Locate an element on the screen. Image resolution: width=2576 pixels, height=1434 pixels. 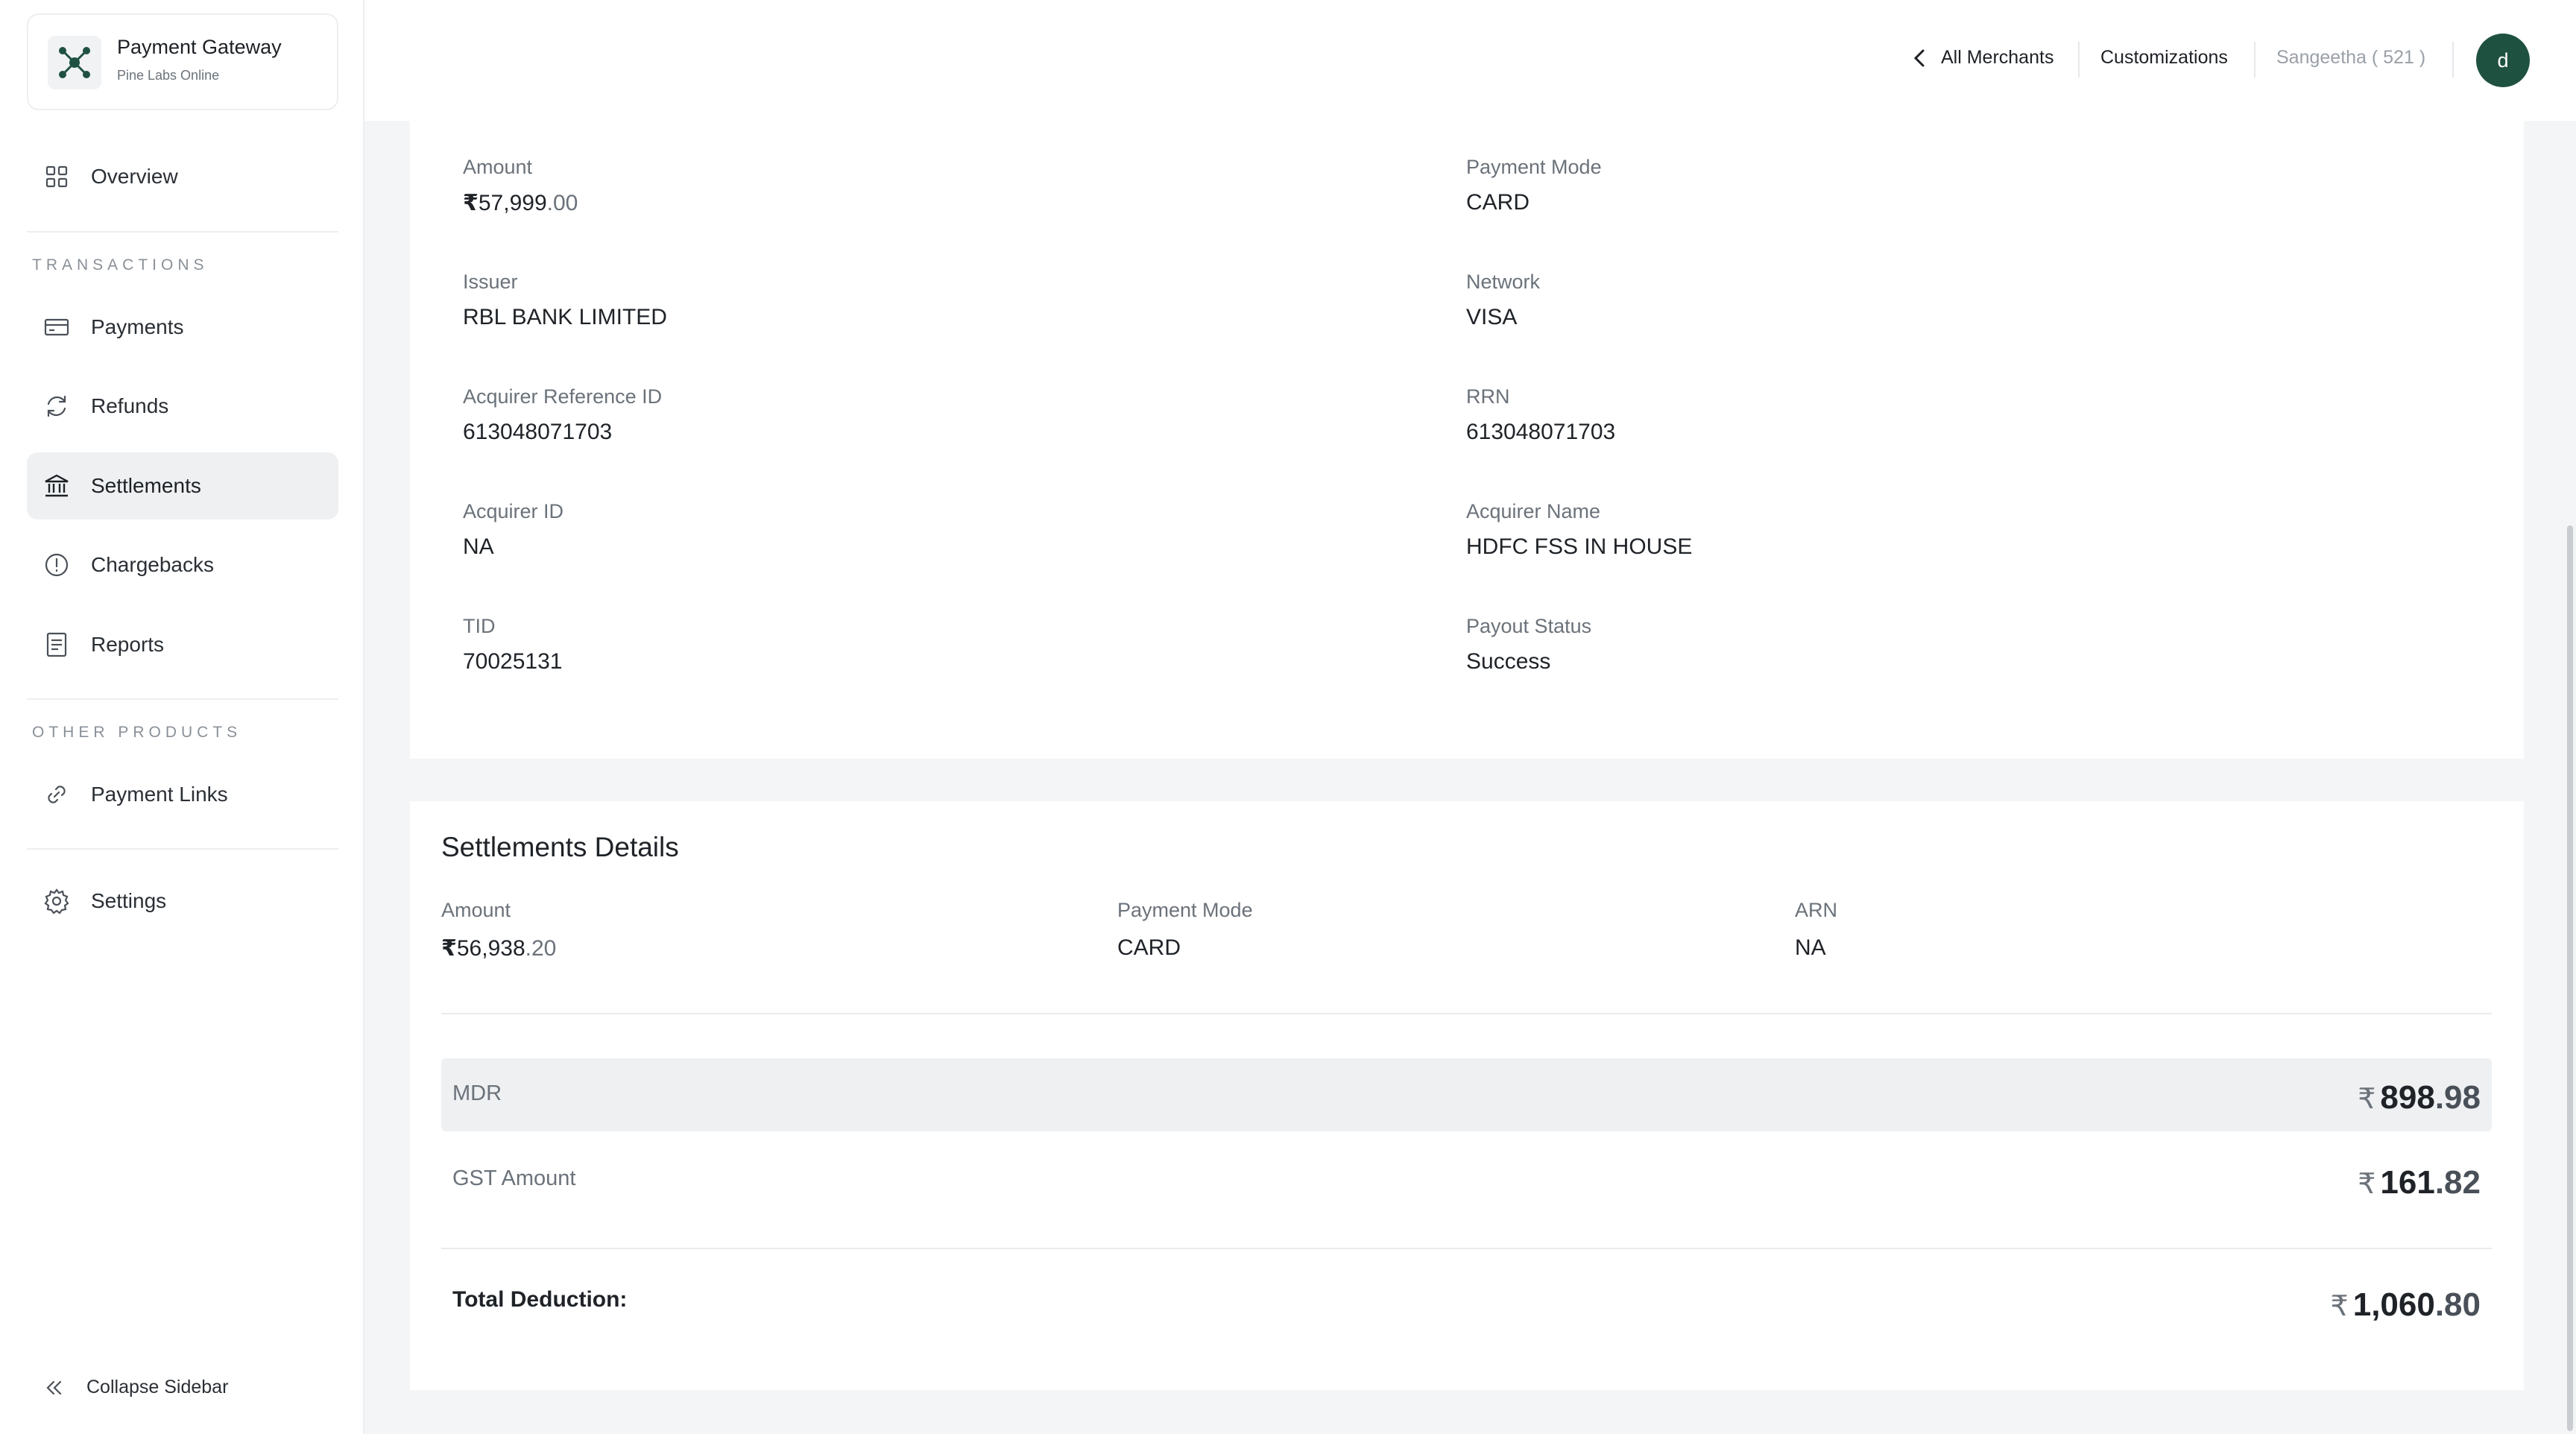
sidebar-item-label: Chargebacks is located at coordinates (152, 564).